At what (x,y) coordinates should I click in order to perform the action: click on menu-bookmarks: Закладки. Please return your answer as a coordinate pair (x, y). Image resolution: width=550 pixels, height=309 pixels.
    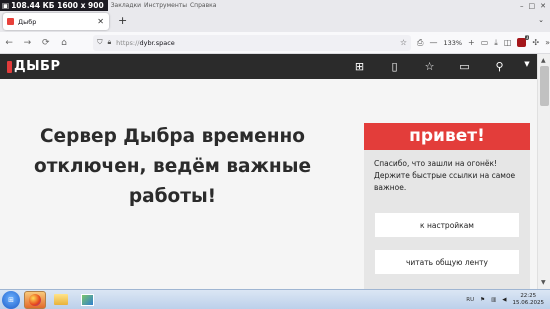
    Looking at the image, I should click on (126, 5).